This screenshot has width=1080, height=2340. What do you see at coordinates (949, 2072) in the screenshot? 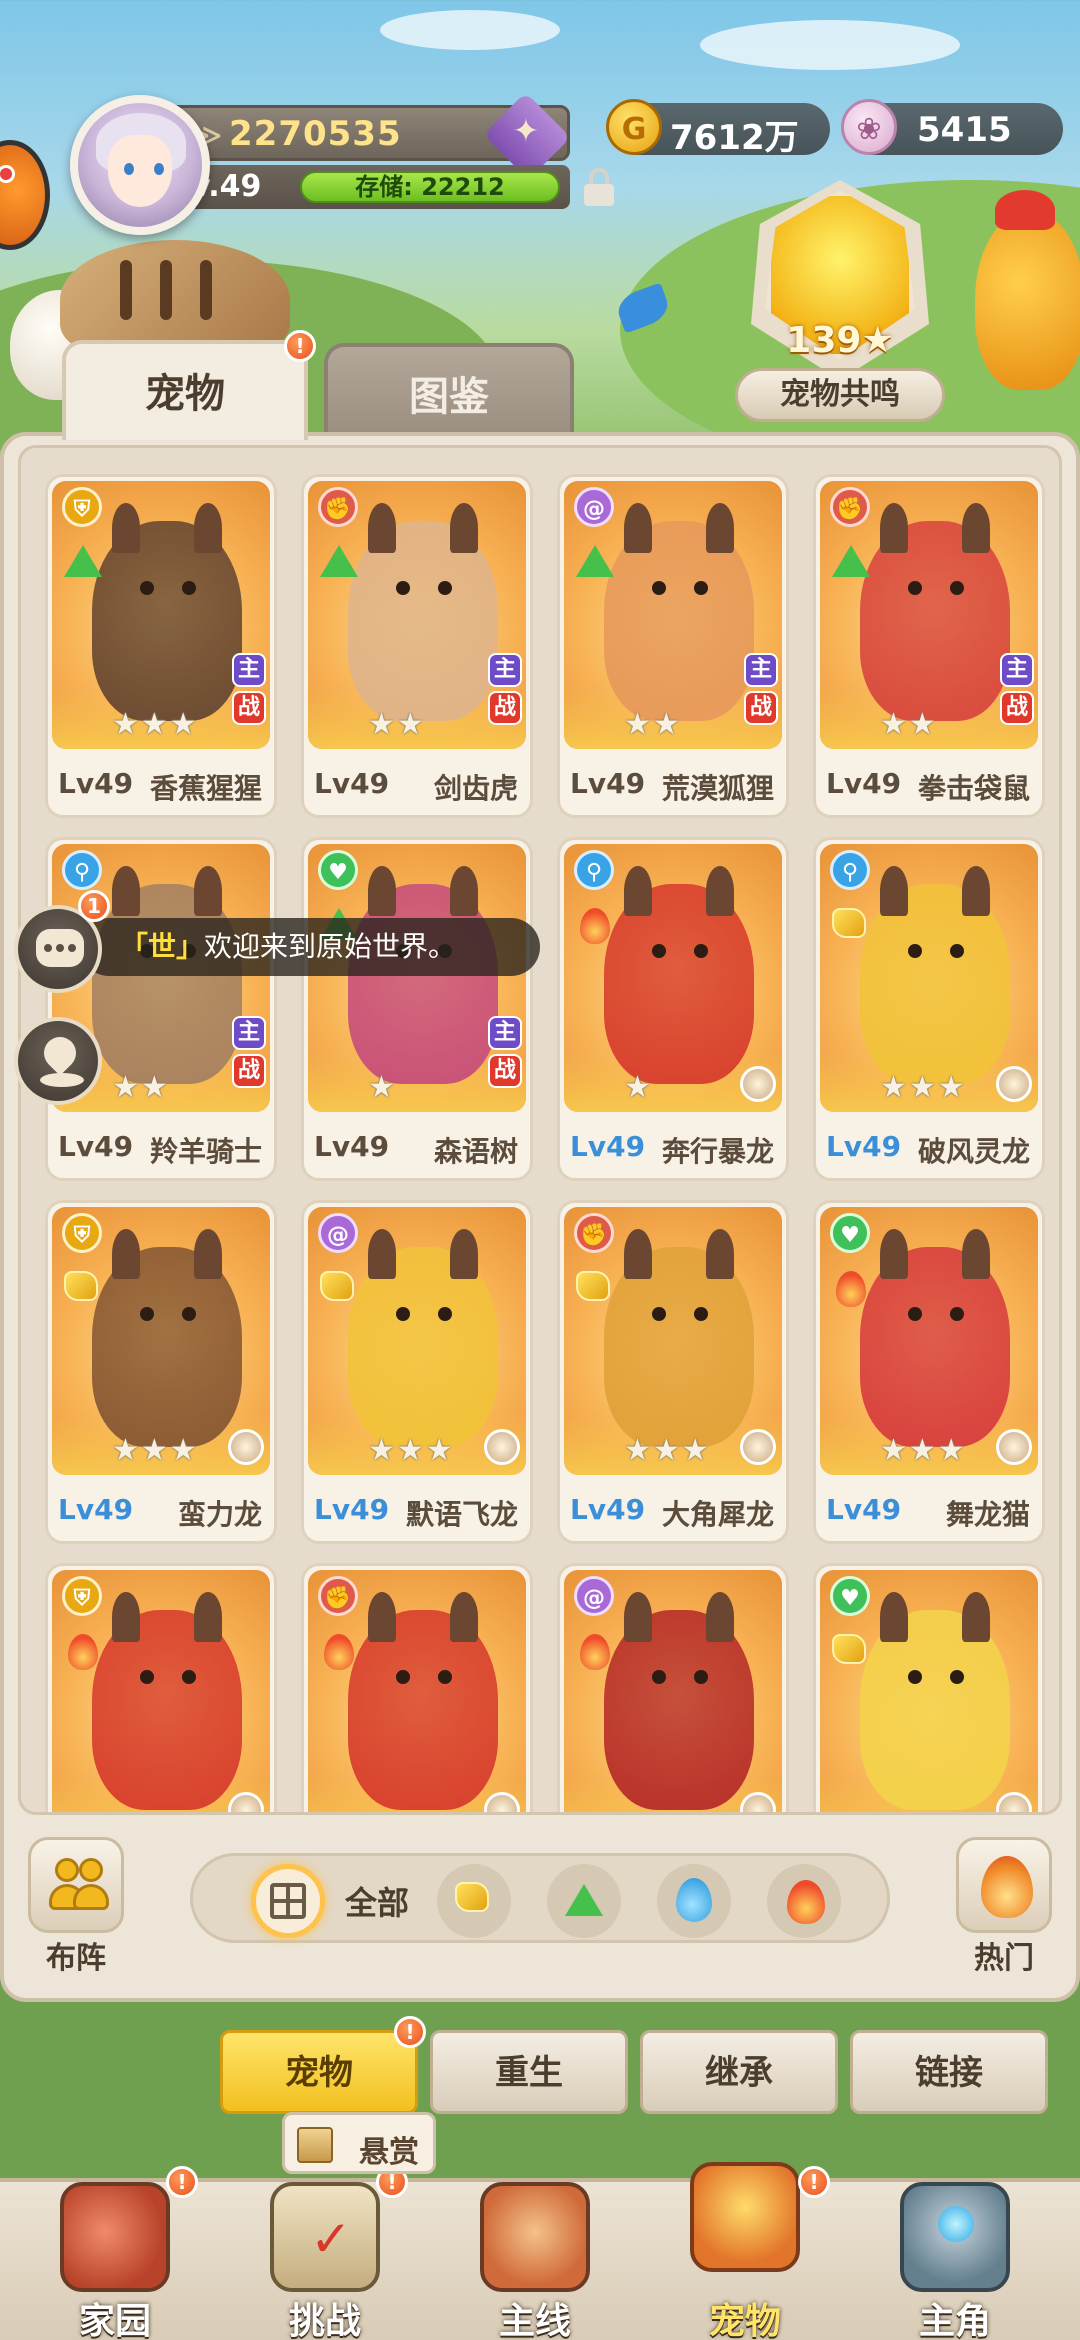
I see `subtab-link: 链接` at bounding box center [949, 2072].